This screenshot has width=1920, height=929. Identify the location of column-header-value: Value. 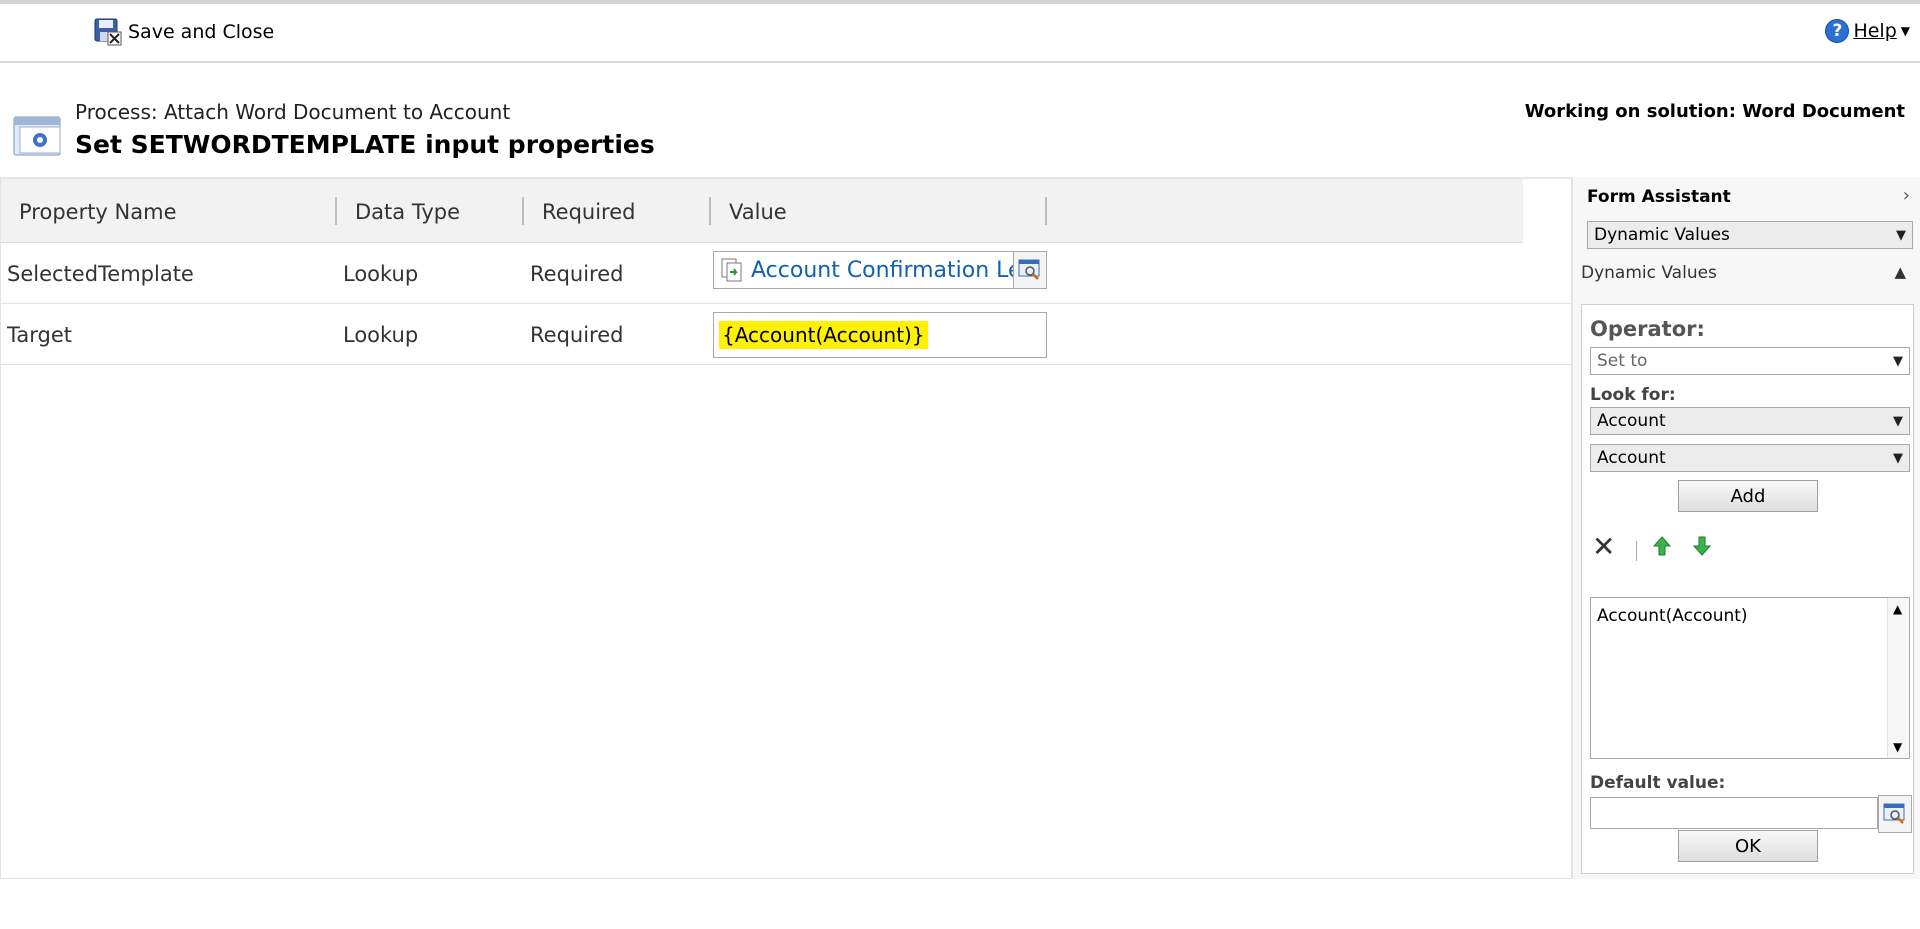
(758, 212).